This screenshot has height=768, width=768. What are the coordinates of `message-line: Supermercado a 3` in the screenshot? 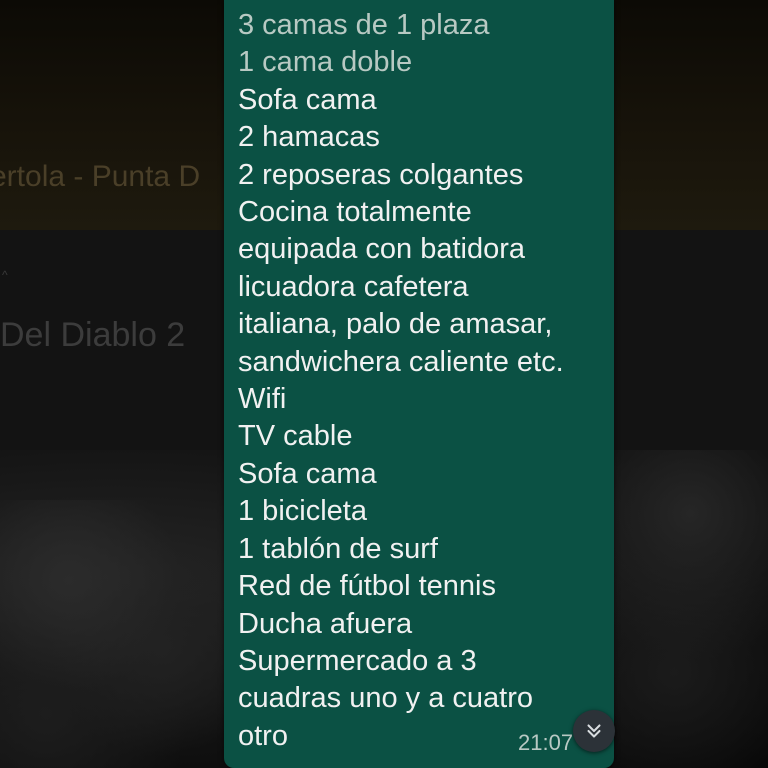 It's located at (357, 660).